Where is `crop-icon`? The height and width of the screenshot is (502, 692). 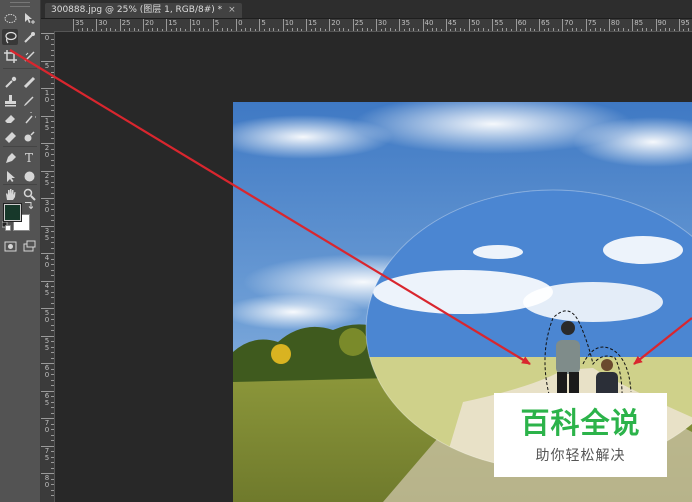
crop-icon is located at coordinates (10, 56).